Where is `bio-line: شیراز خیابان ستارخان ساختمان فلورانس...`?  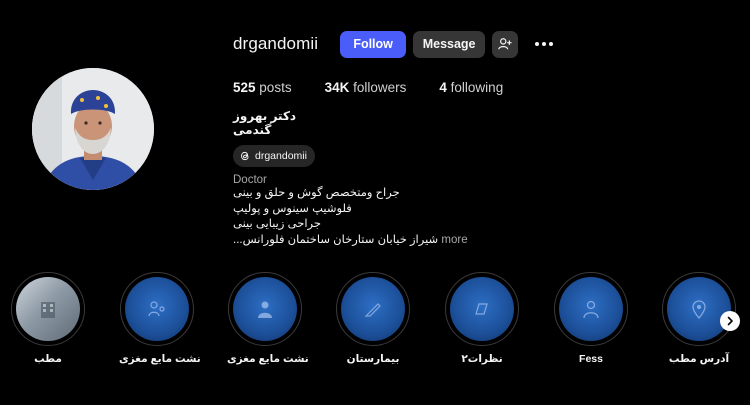
bio-line: شیراز خیابان ستارخان ساختمان فلورانس... is located at coordinates (336, 239).